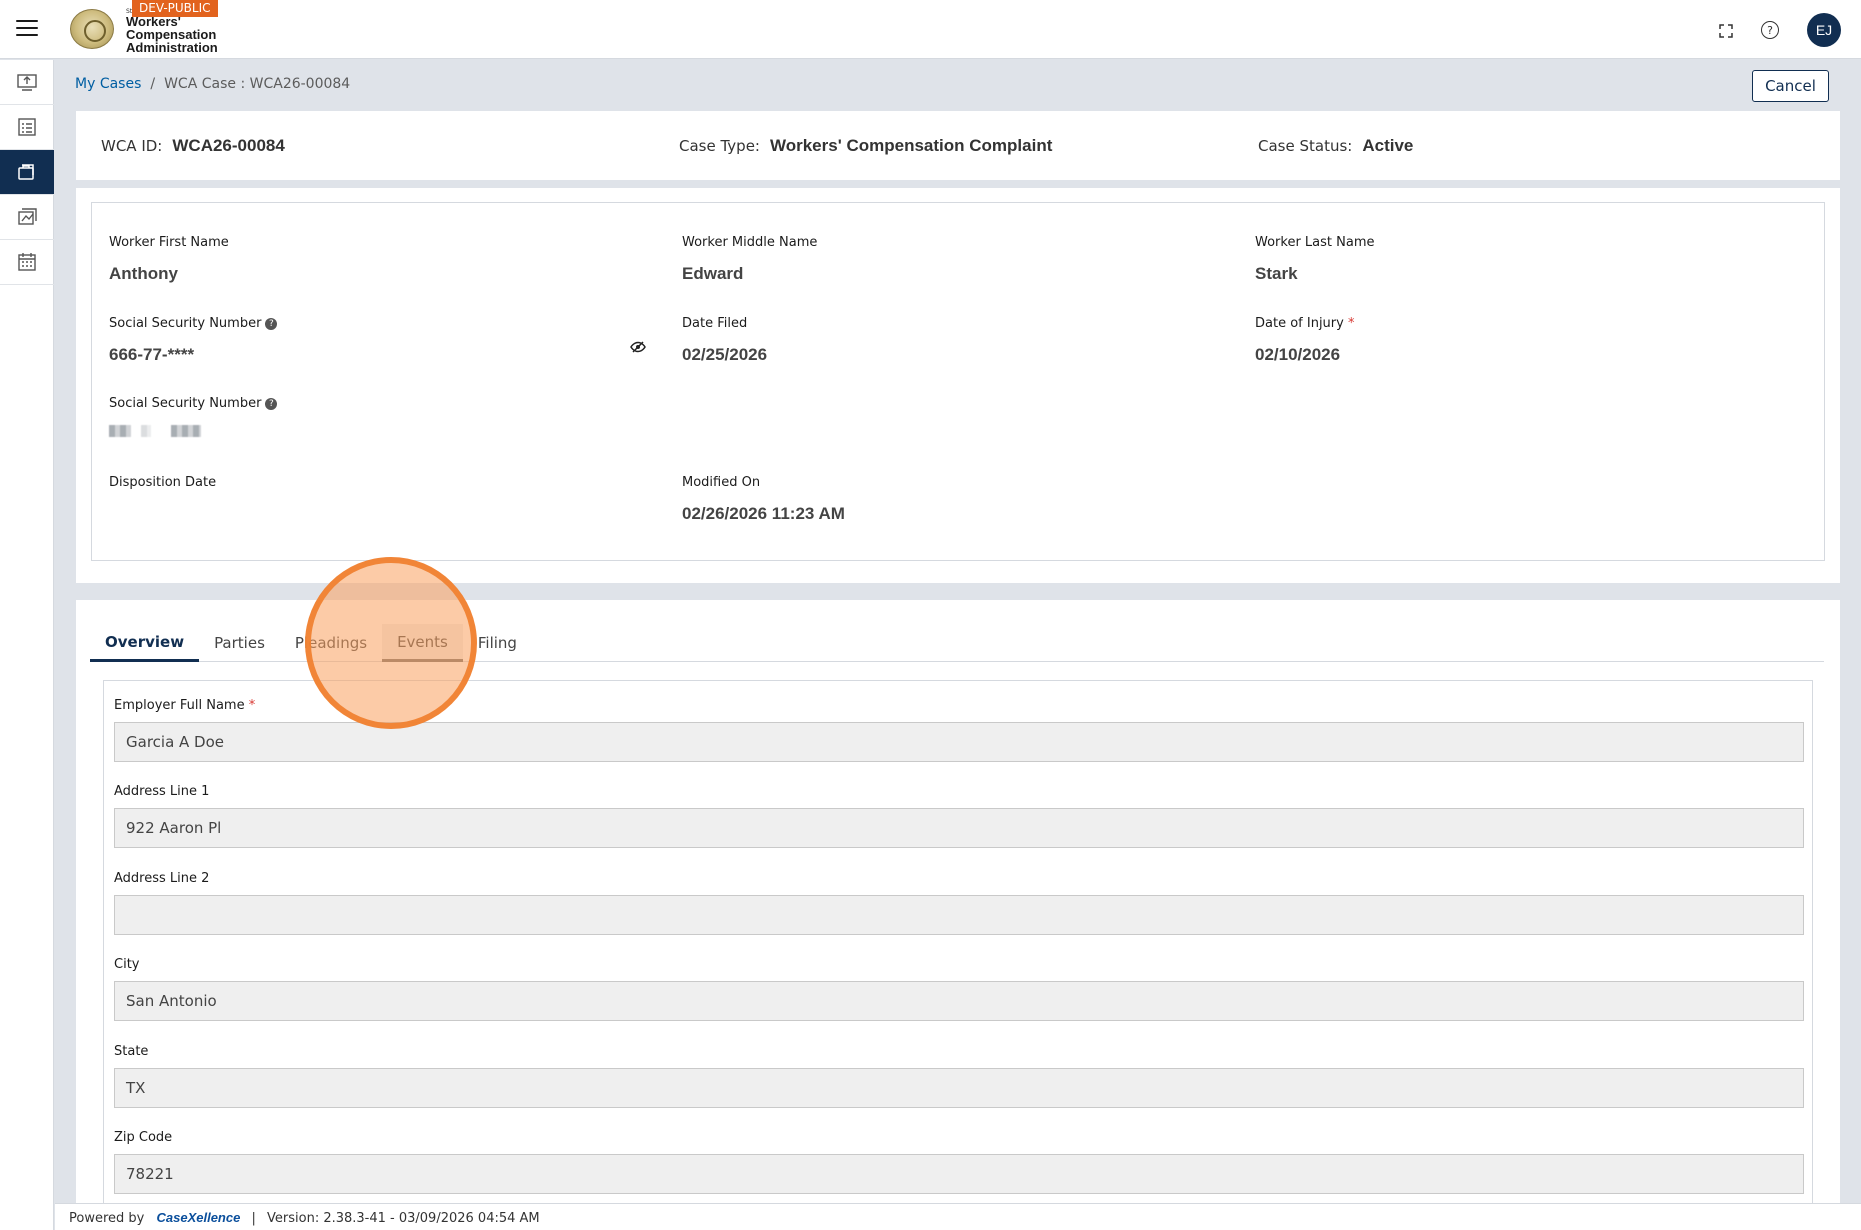 This screenshot has width=1861, height=1230. I want to click on top-right-actions: ? EJ, so click(1780, 30).